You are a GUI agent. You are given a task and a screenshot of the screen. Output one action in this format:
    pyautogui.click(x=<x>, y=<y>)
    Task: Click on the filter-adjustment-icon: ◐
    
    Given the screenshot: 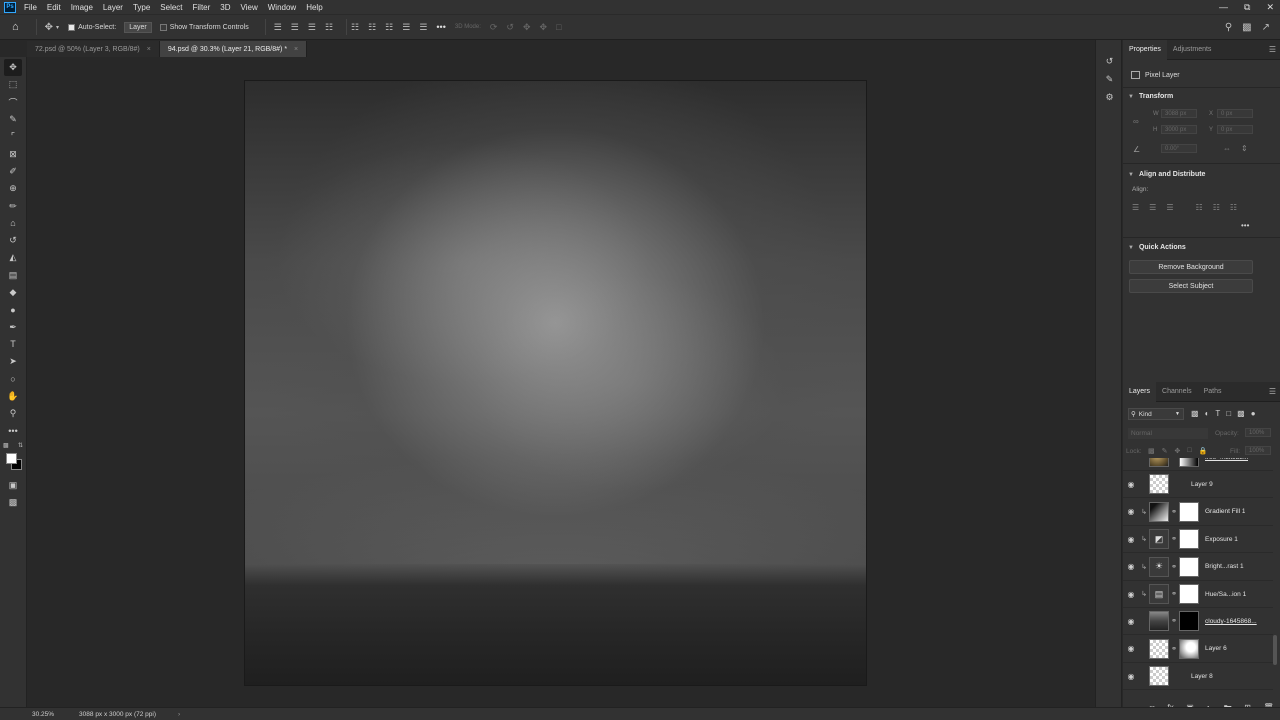 What is the action you would take?
    pyautogui.click(x=1207, y=413)
    